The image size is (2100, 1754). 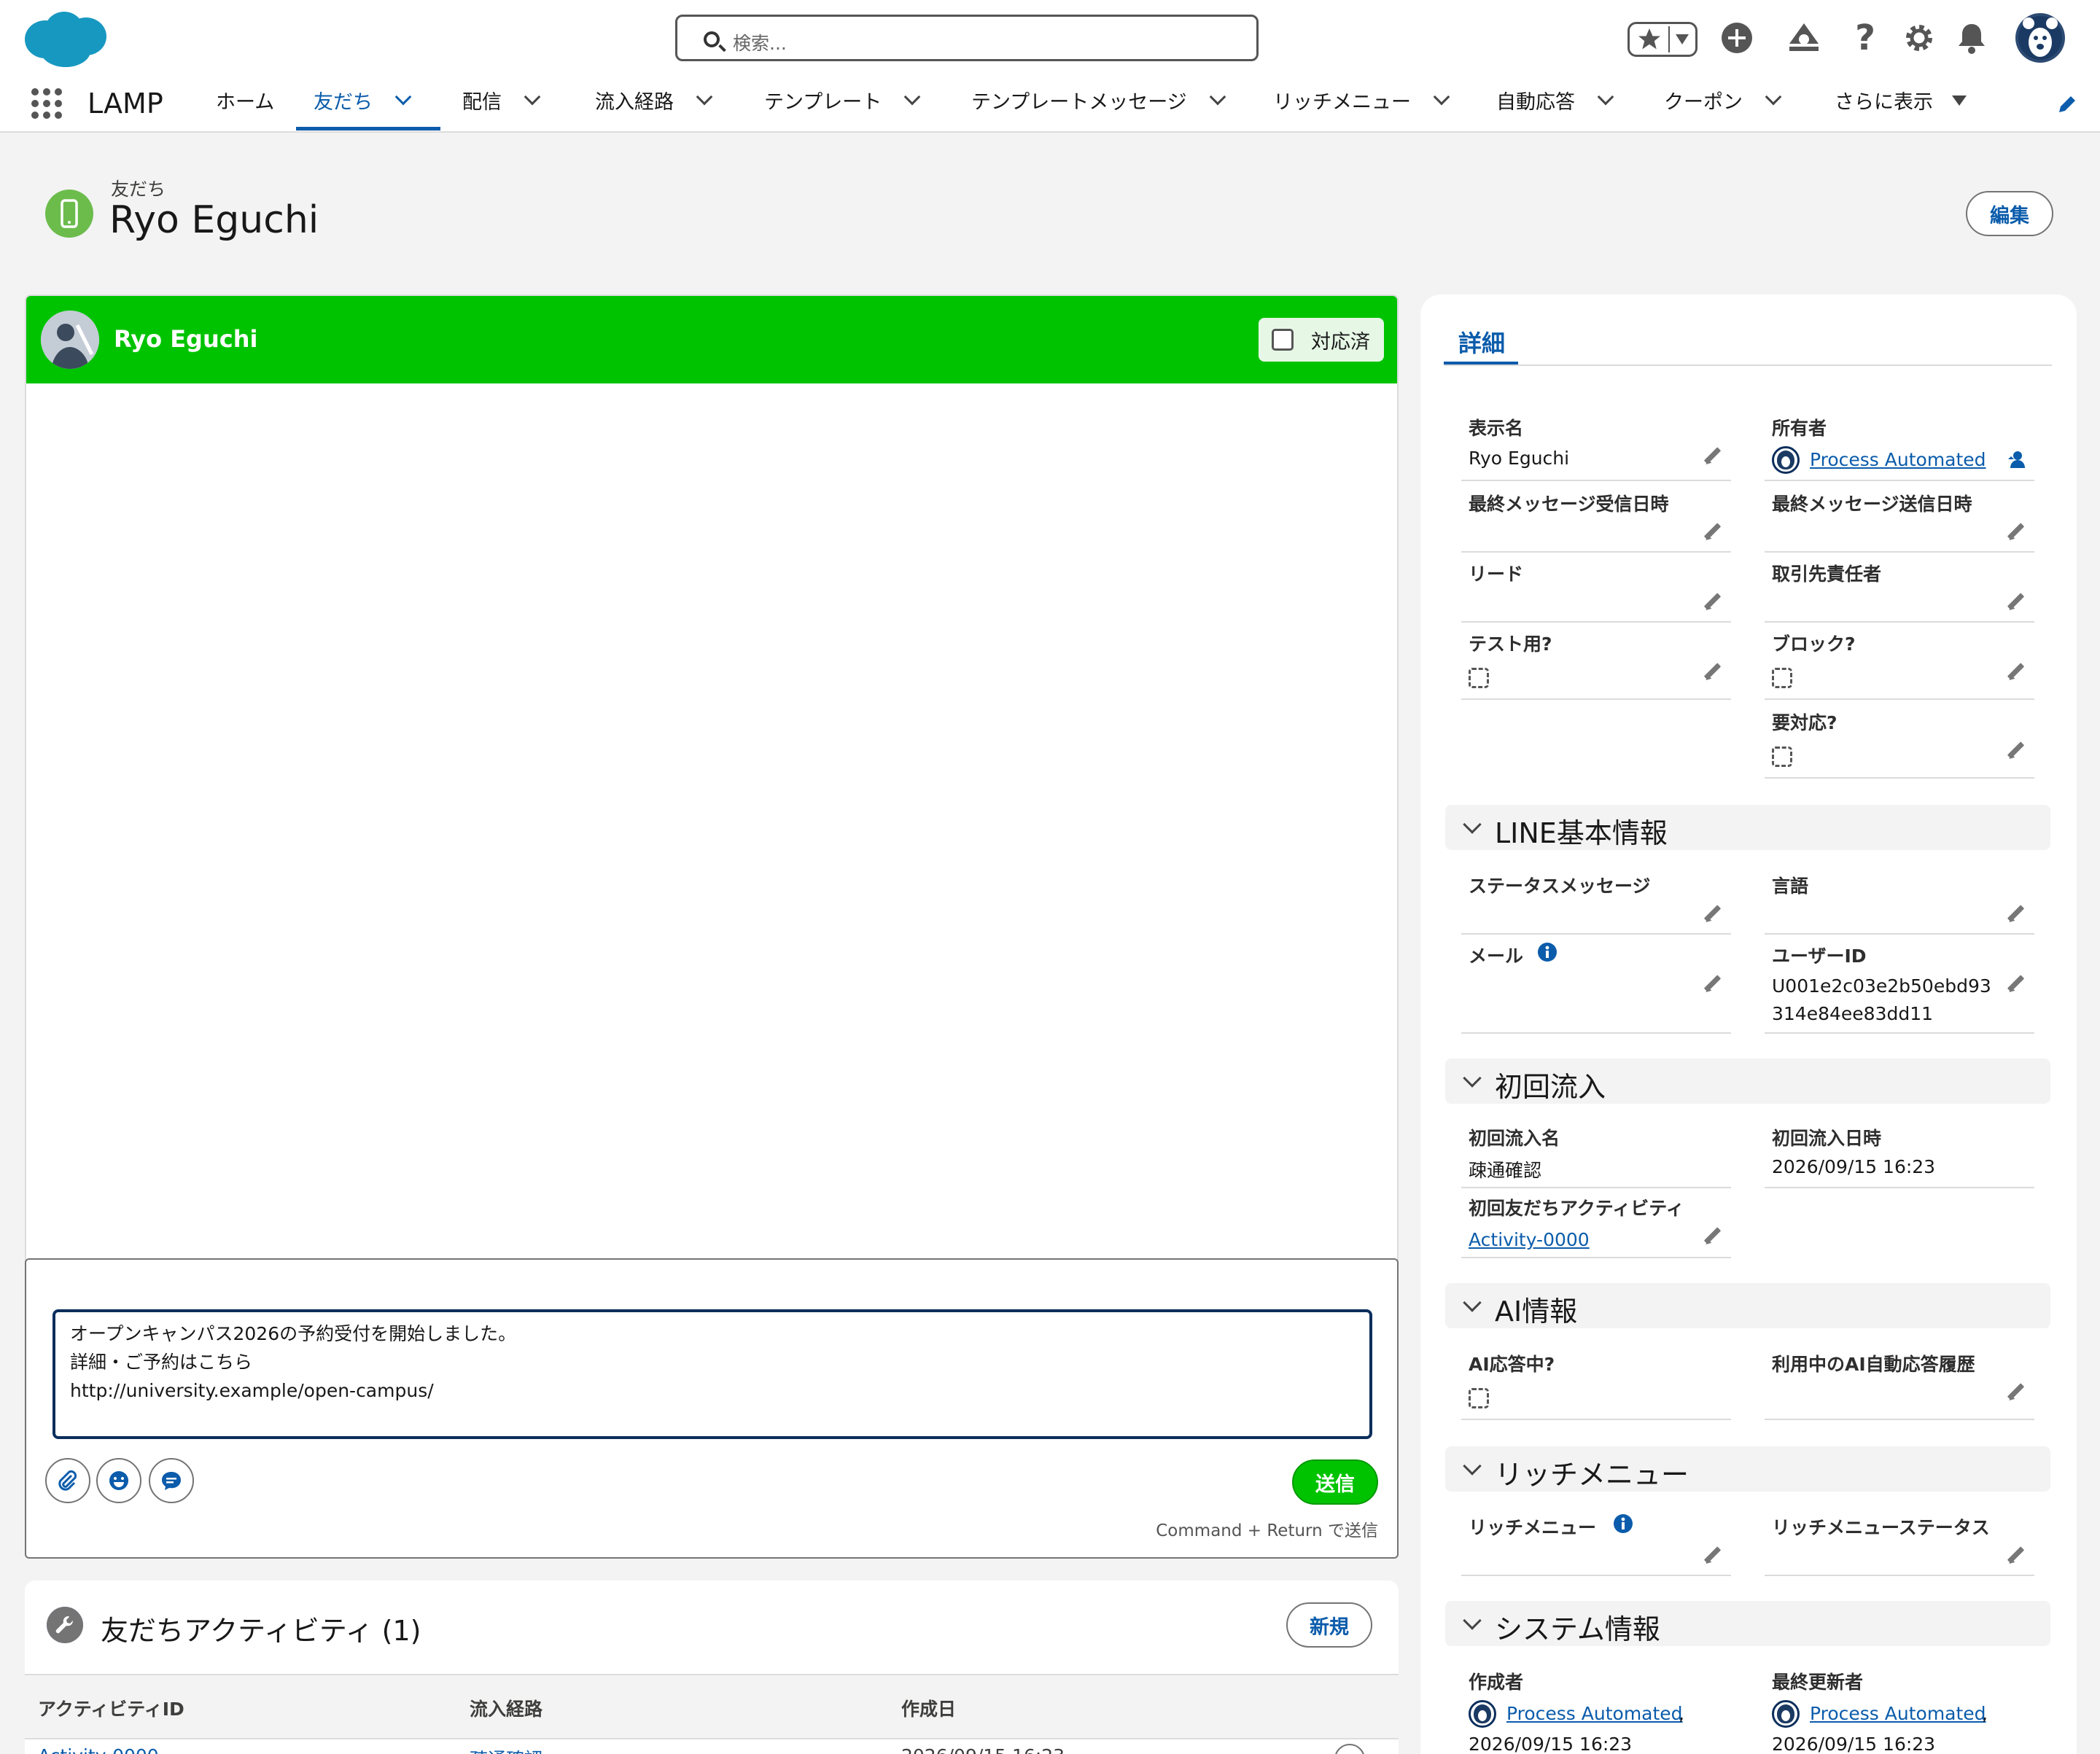 I want to click on modified-by-link: Process Automated, so click(x=1898, y=1713).